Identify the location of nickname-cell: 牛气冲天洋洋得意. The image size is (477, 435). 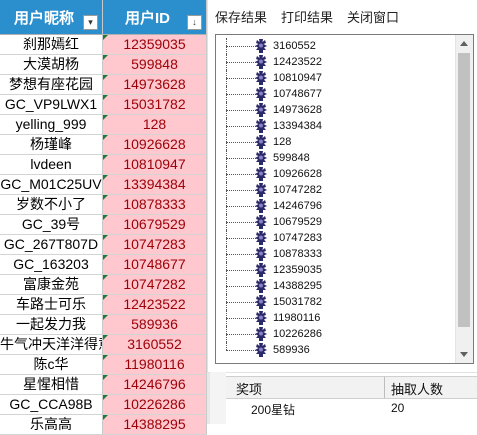
(51, 345).